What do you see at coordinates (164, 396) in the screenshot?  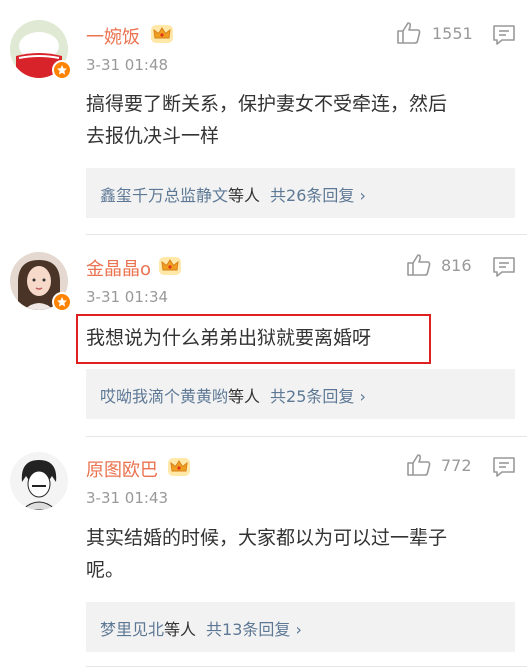 I see `reply-user-link: 哎呦我滴个黄黄哟` at bounding box center [164, 396].